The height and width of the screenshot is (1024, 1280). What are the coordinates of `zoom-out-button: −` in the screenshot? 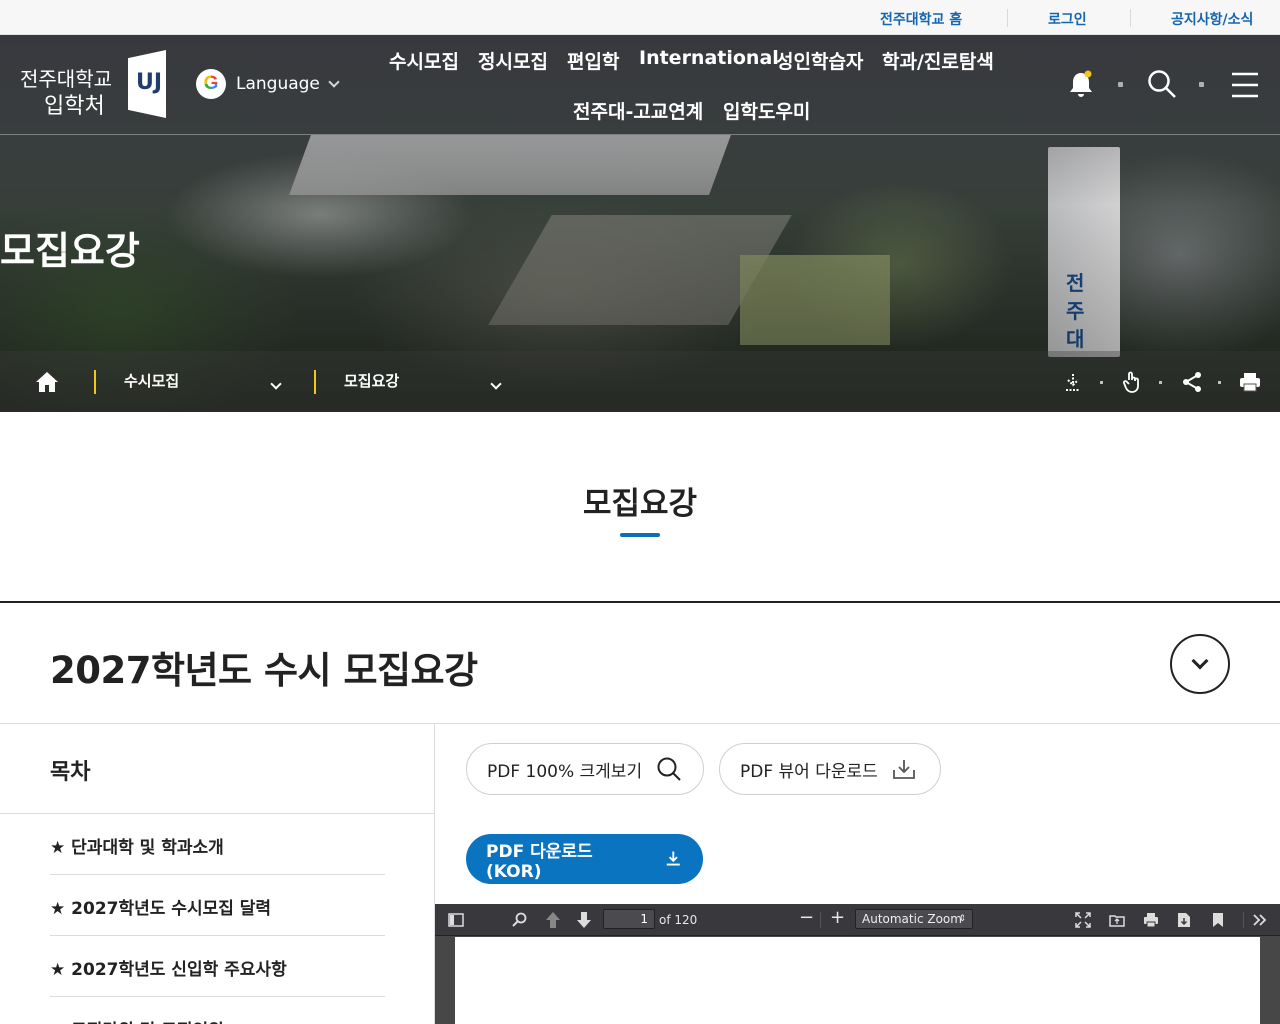 It's located at (806, 918).